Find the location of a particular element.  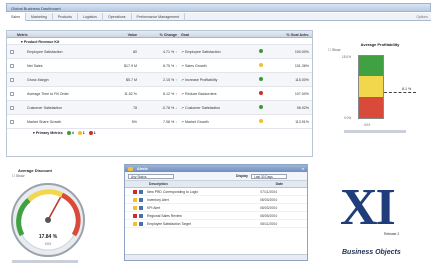

alert-date: 07/11/2004 is located at coordinates (268, 191).